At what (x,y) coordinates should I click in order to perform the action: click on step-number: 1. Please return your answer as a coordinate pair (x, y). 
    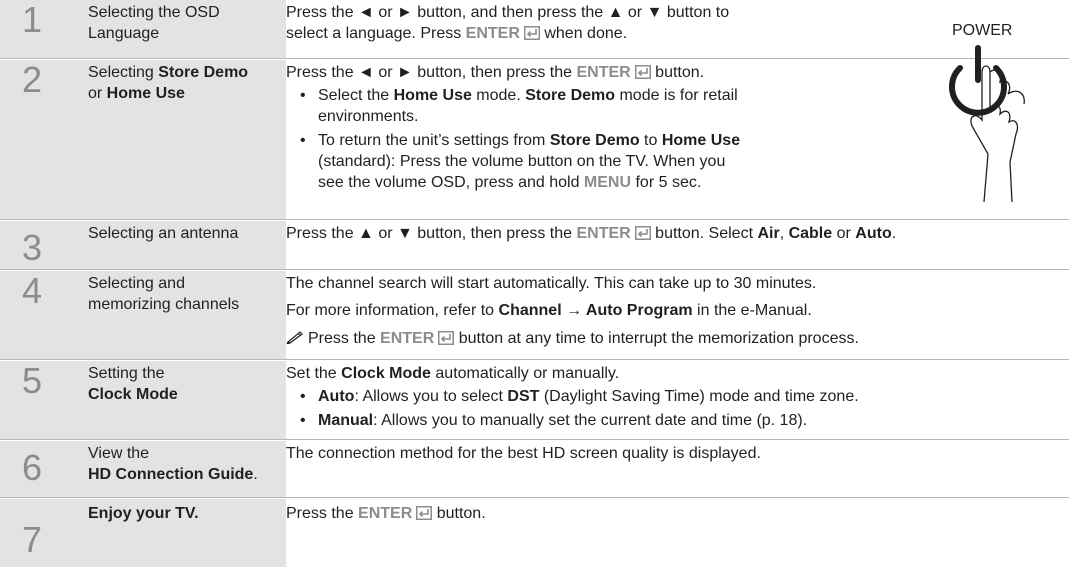
    Looking at the image, I should click on (32, 29).